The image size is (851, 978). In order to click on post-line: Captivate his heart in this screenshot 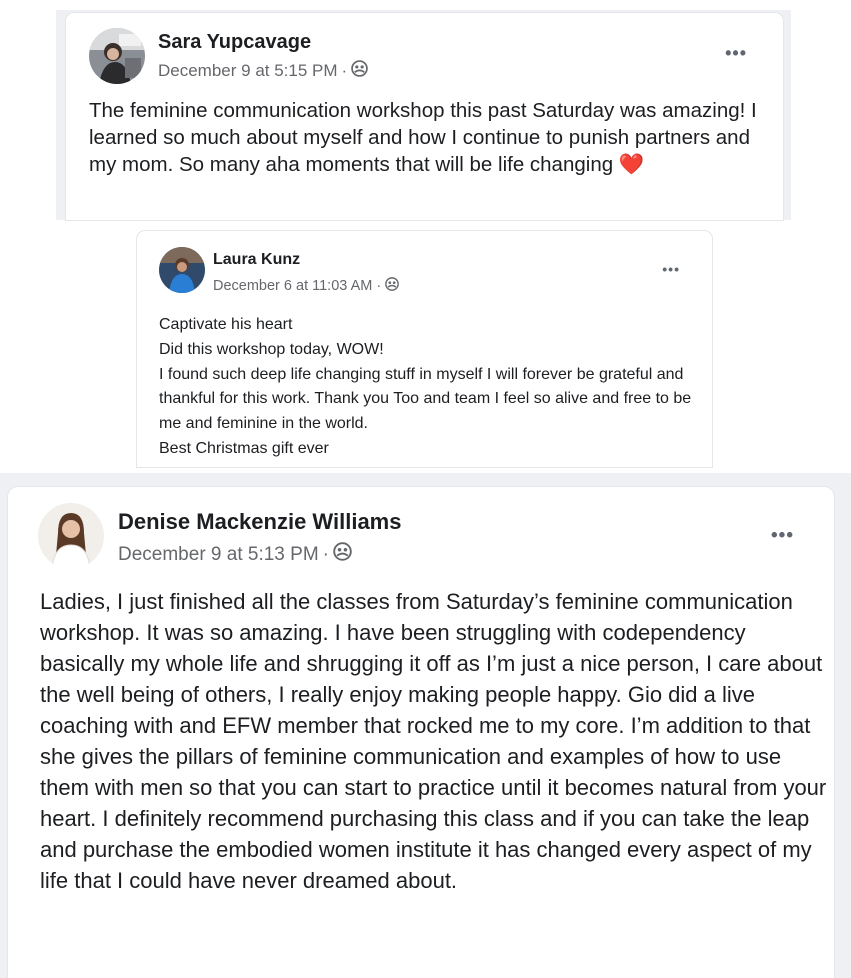, I will do `click(226, 324)`.